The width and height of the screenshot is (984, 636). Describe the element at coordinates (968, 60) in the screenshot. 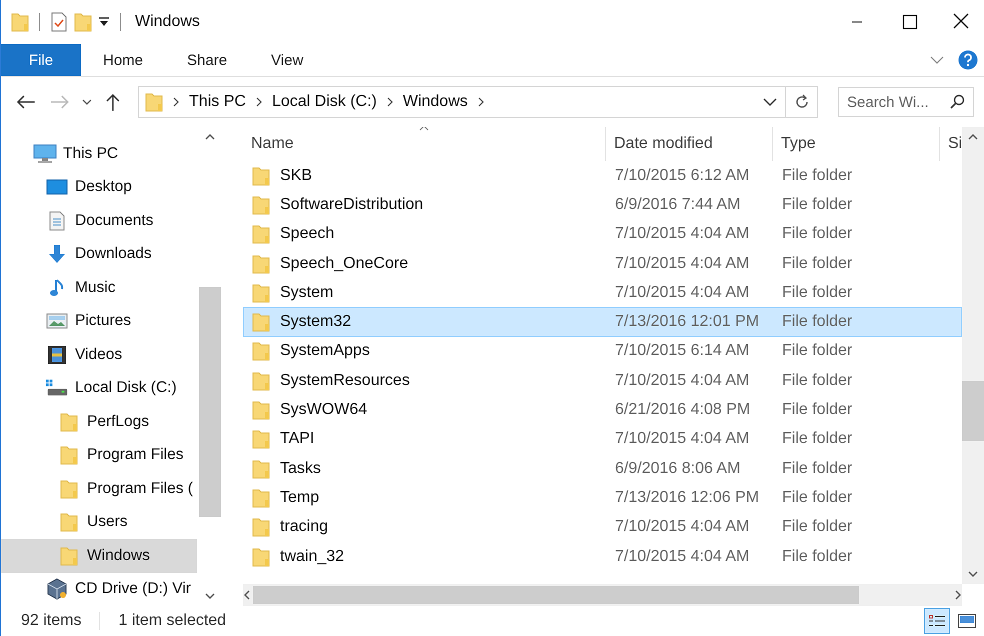

I see `help-icon` at that location.